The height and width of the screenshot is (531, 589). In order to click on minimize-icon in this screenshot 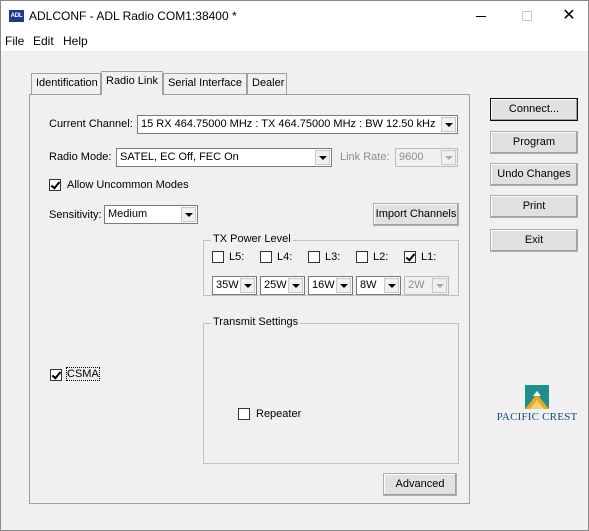, I will do `click(481, 16)`.